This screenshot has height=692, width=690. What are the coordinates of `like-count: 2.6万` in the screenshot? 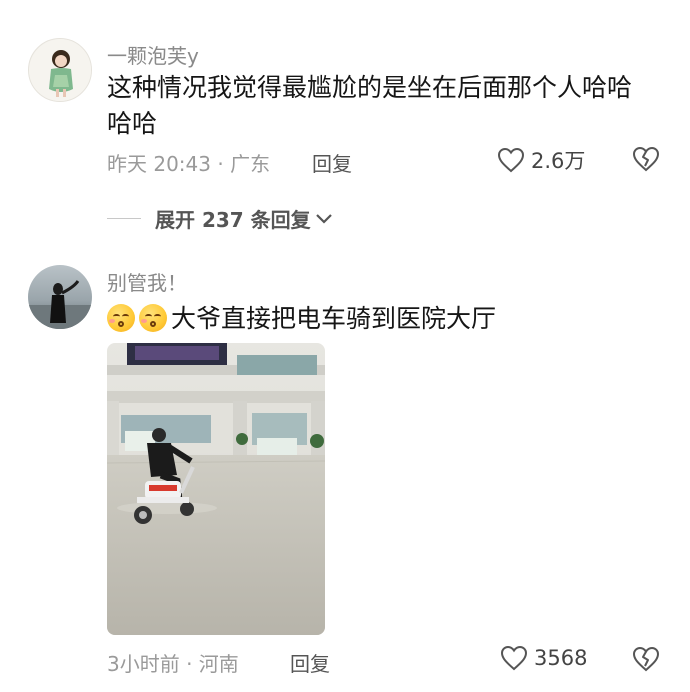 It's located at (558, 161).